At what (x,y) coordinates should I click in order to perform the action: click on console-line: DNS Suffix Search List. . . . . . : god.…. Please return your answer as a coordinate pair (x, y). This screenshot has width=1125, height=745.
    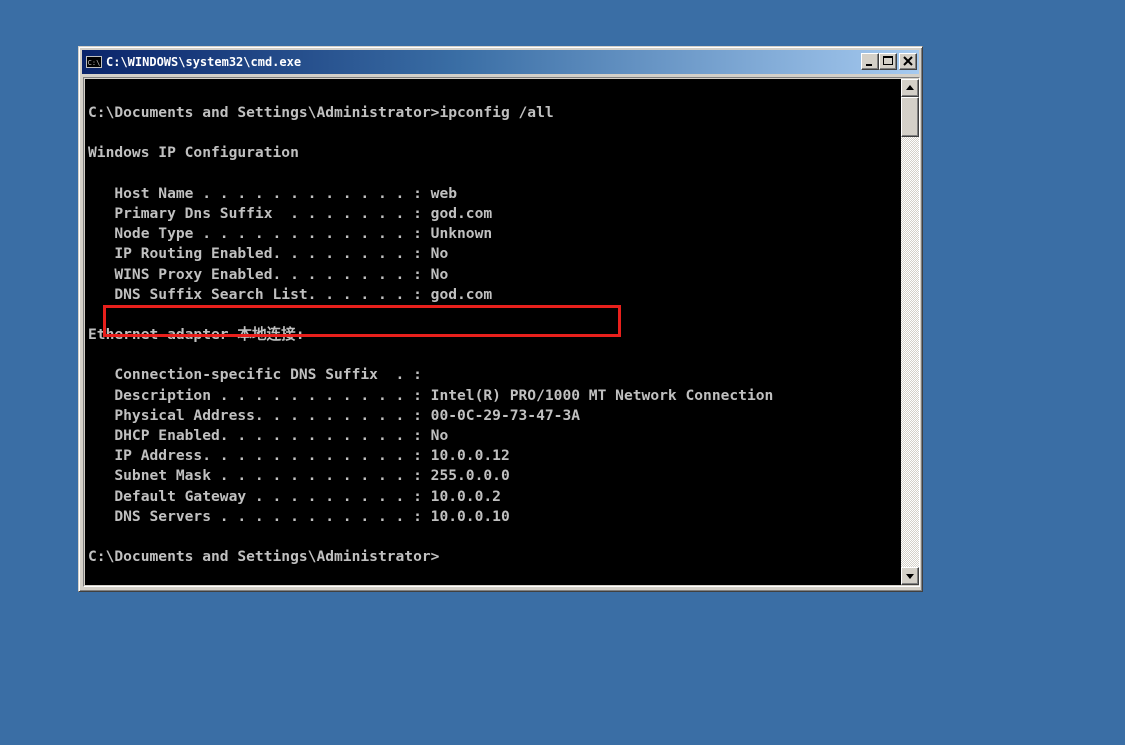
    Looking at the image, I should click on (290, 294).